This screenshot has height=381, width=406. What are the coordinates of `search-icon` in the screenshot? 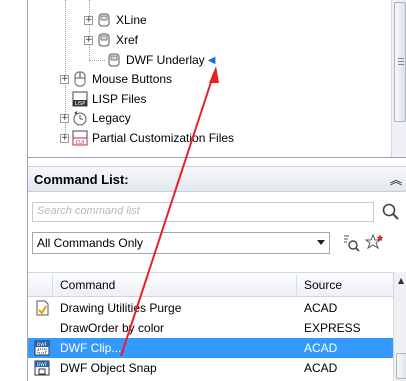 It's located at (391, 212).